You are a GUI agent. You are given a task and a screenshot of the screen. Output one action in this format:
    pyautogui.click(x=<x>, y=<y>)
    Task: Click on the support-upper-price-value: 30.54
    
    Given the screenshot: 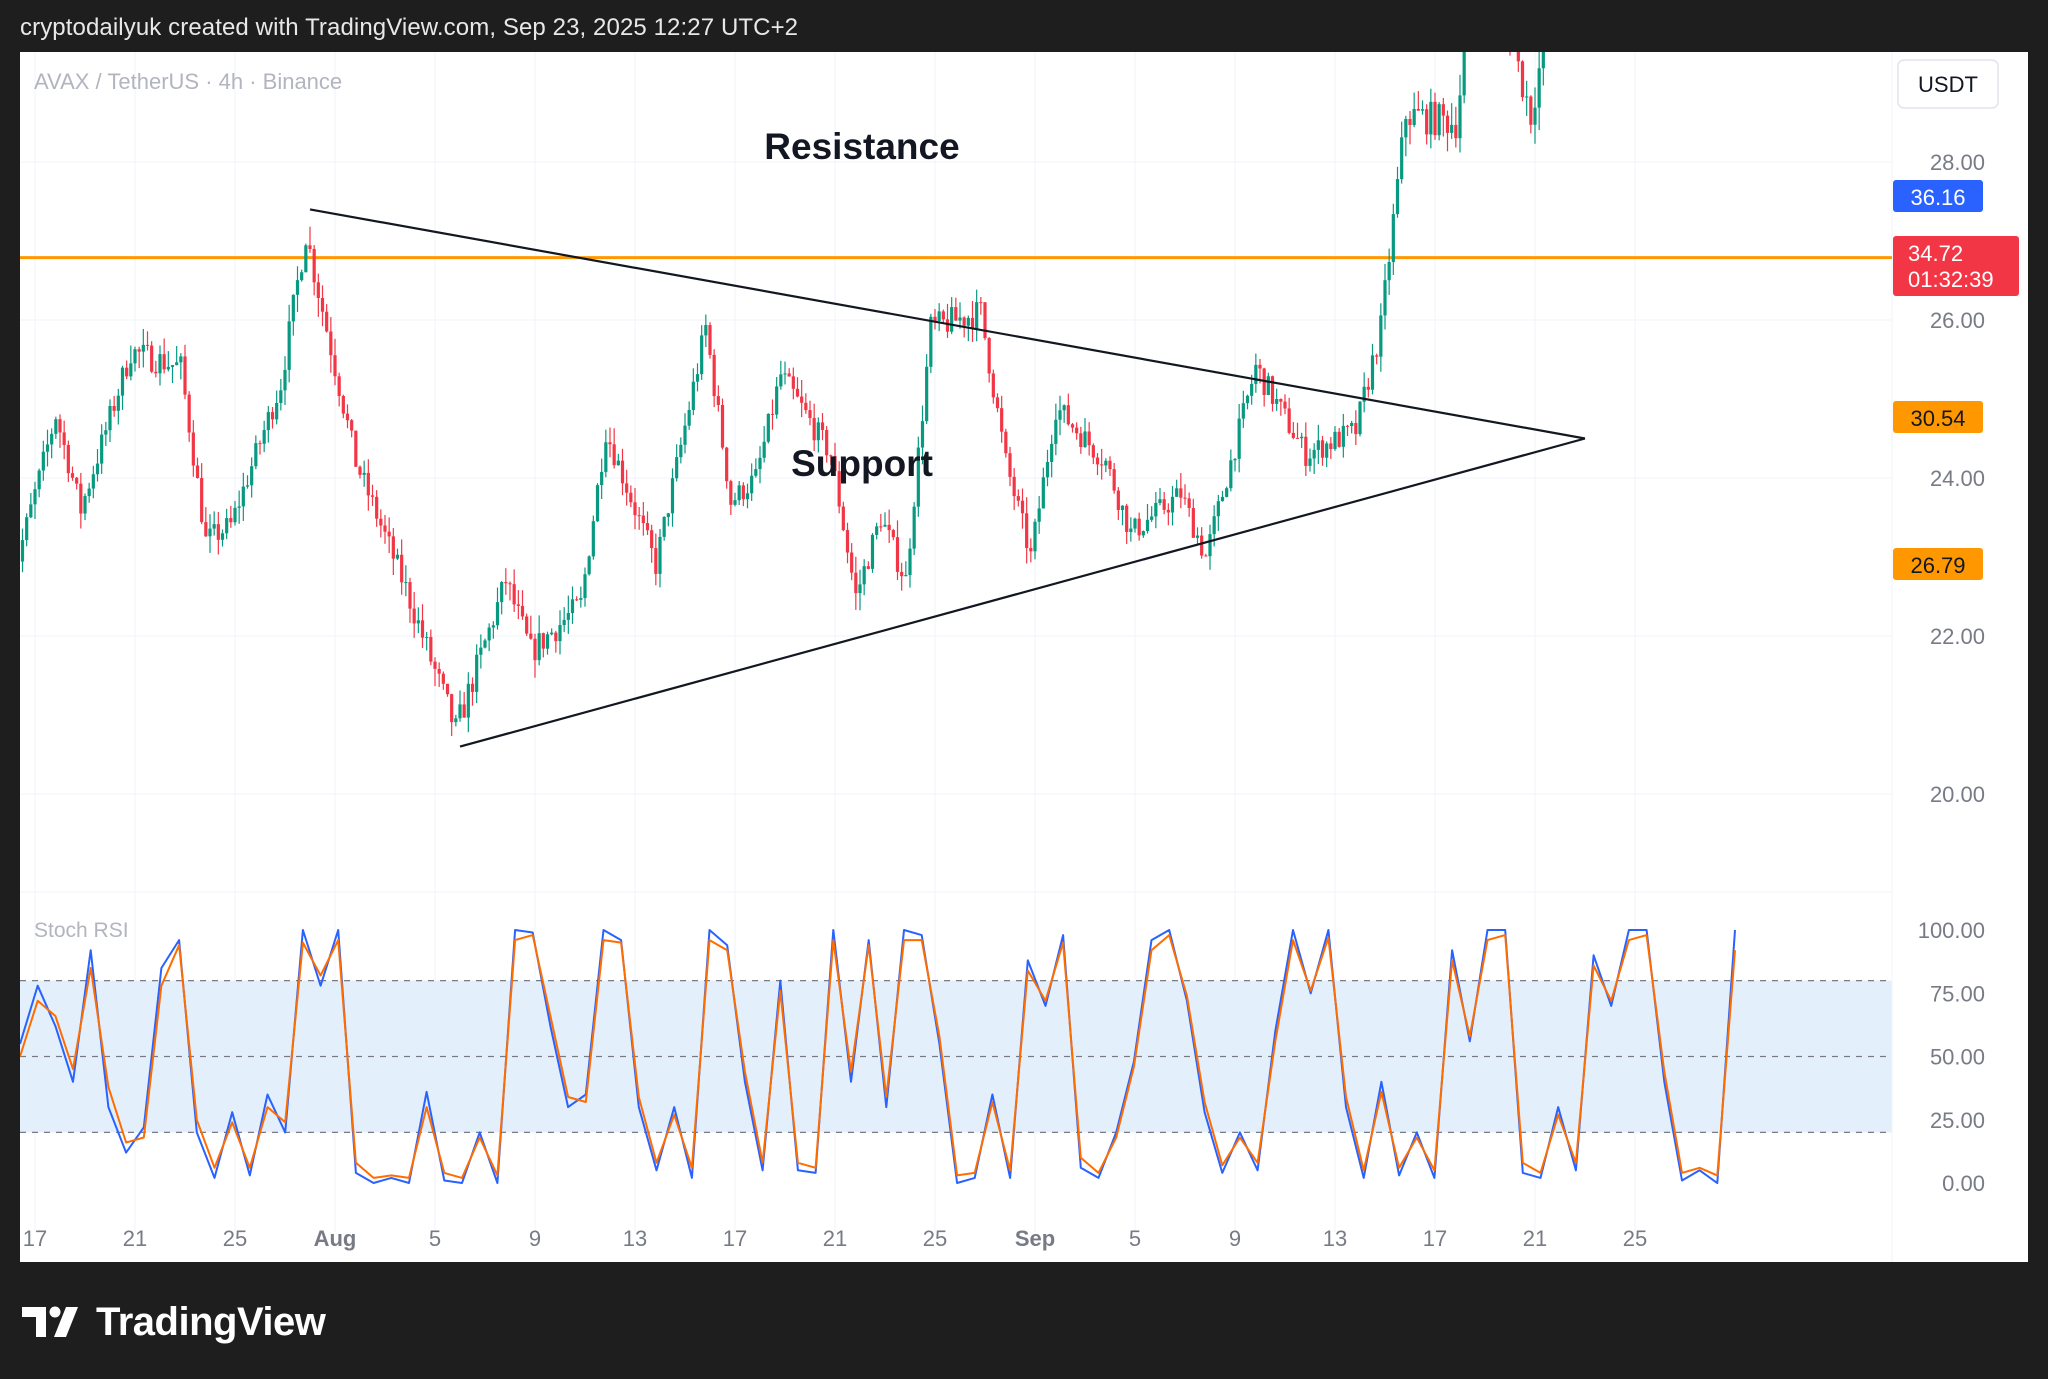 What is the action you would take?
    pyautogui.click(x=1937, y=418)
    